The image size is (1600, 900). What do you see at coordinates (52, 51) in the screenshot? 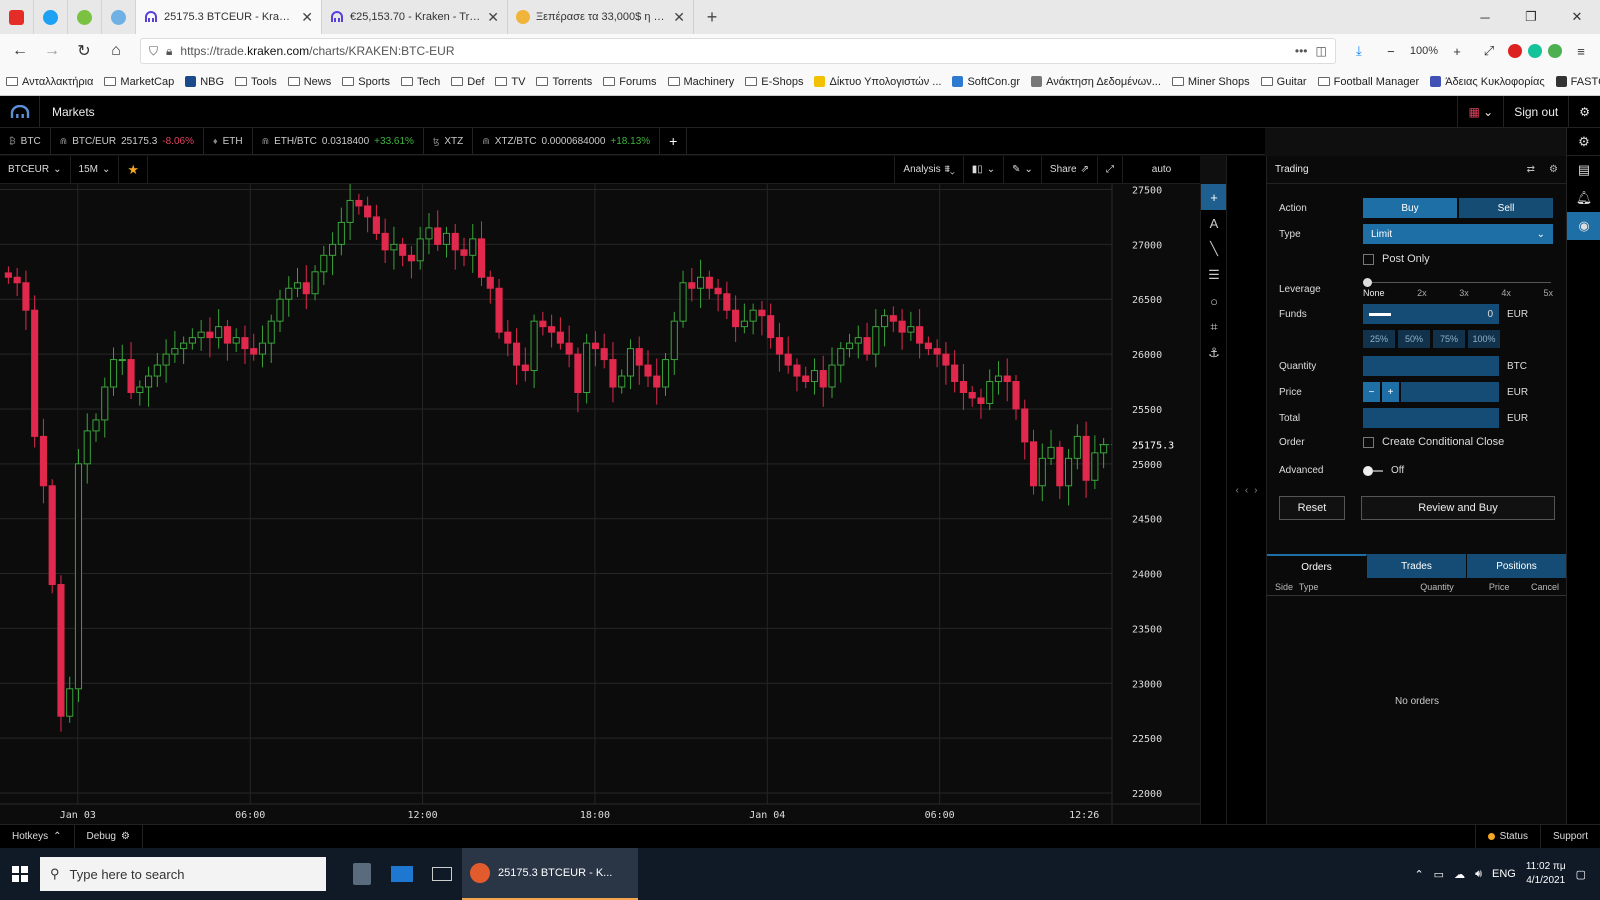
I see `forward-button: →` at bounding box center [52, 51].